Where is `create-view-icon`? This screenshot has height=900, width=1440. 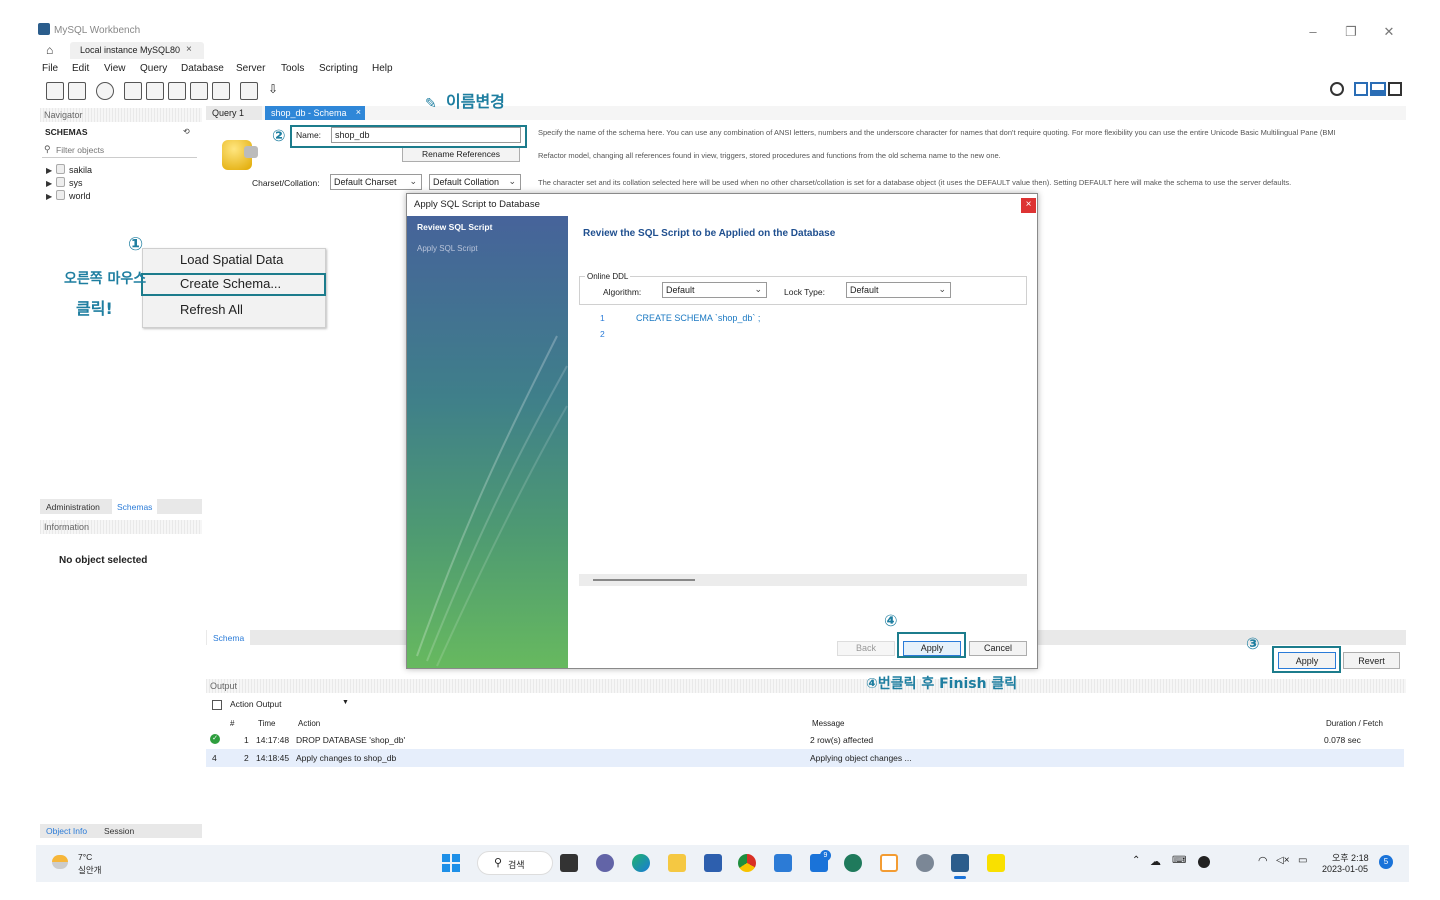 create-view-icon is located at coordinates (177, 91).